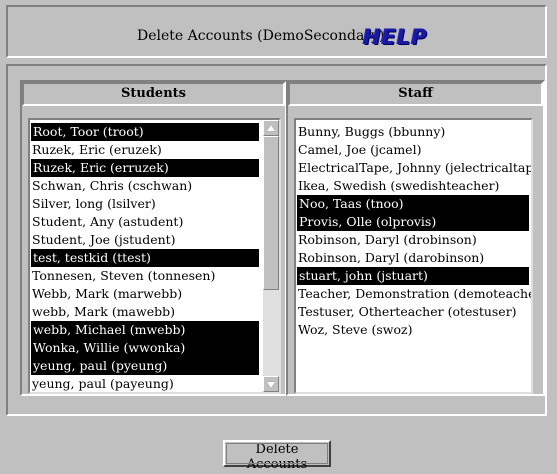  What do you see at coordinates (261, 36) in the screenshot?
I see `page-title: Delete Accounts (DemoSecondary)` at bounding box center [261, 36].